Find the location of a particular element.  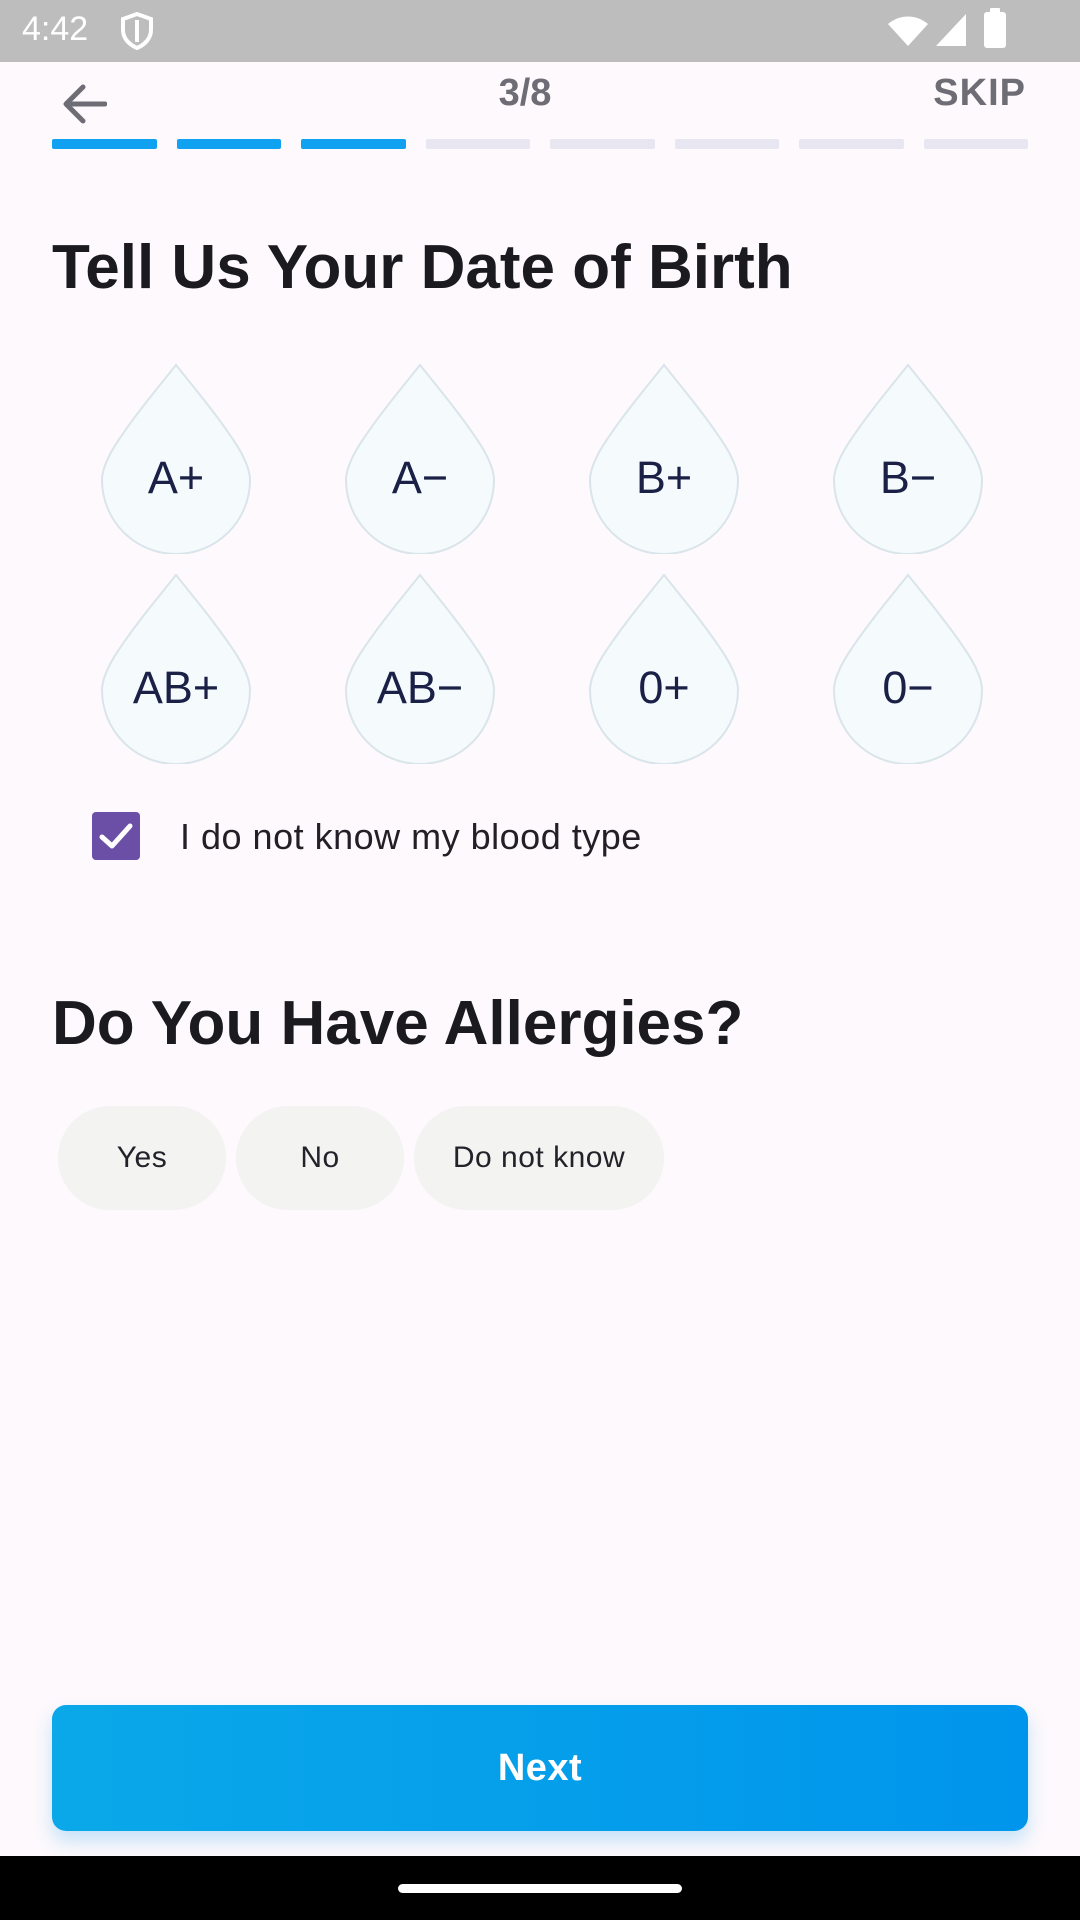

blood-type-option: 0+ is located at coordinates (664, 668).